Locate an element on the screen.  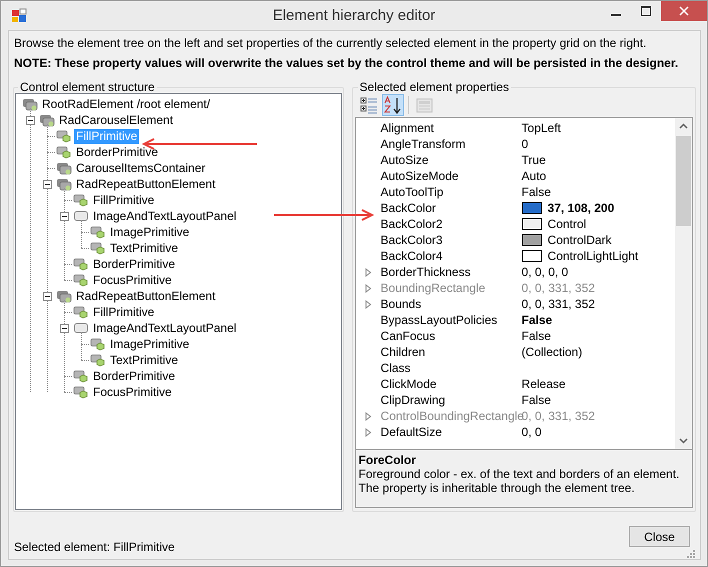
property-value: (Collection) is located at coordinates (552, 352).